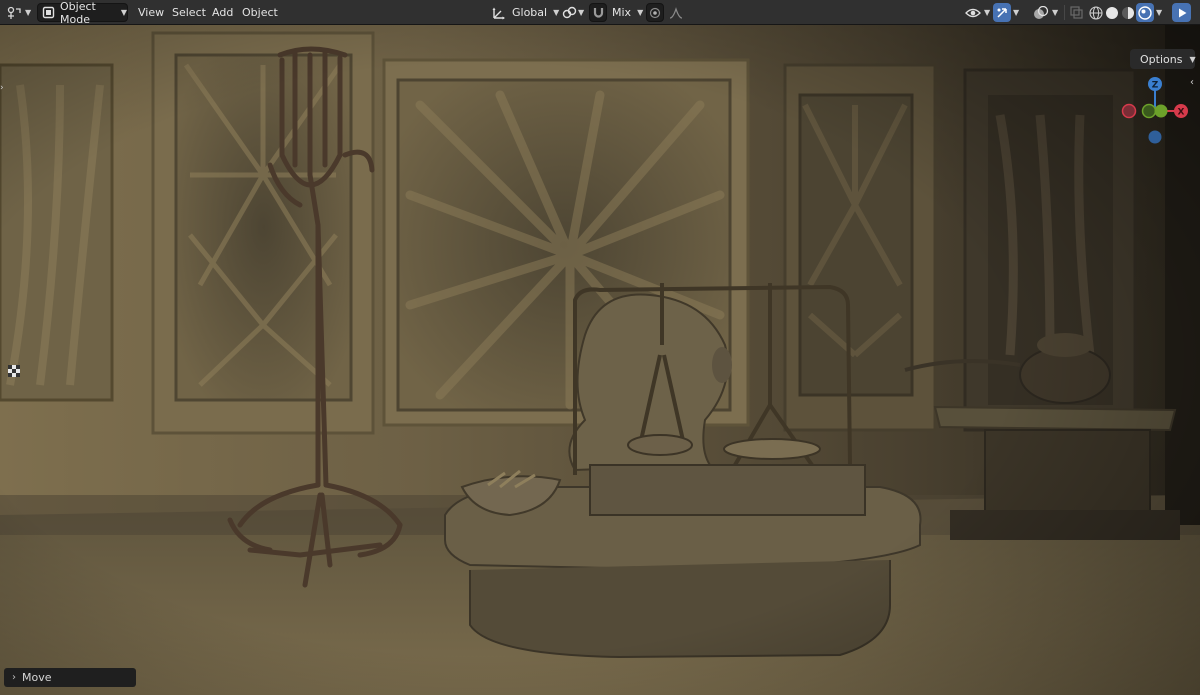  What do you see at coordinates (48, 12) in the screenshot?
I see `object-mode-icon` at bounding box center [48, 12].